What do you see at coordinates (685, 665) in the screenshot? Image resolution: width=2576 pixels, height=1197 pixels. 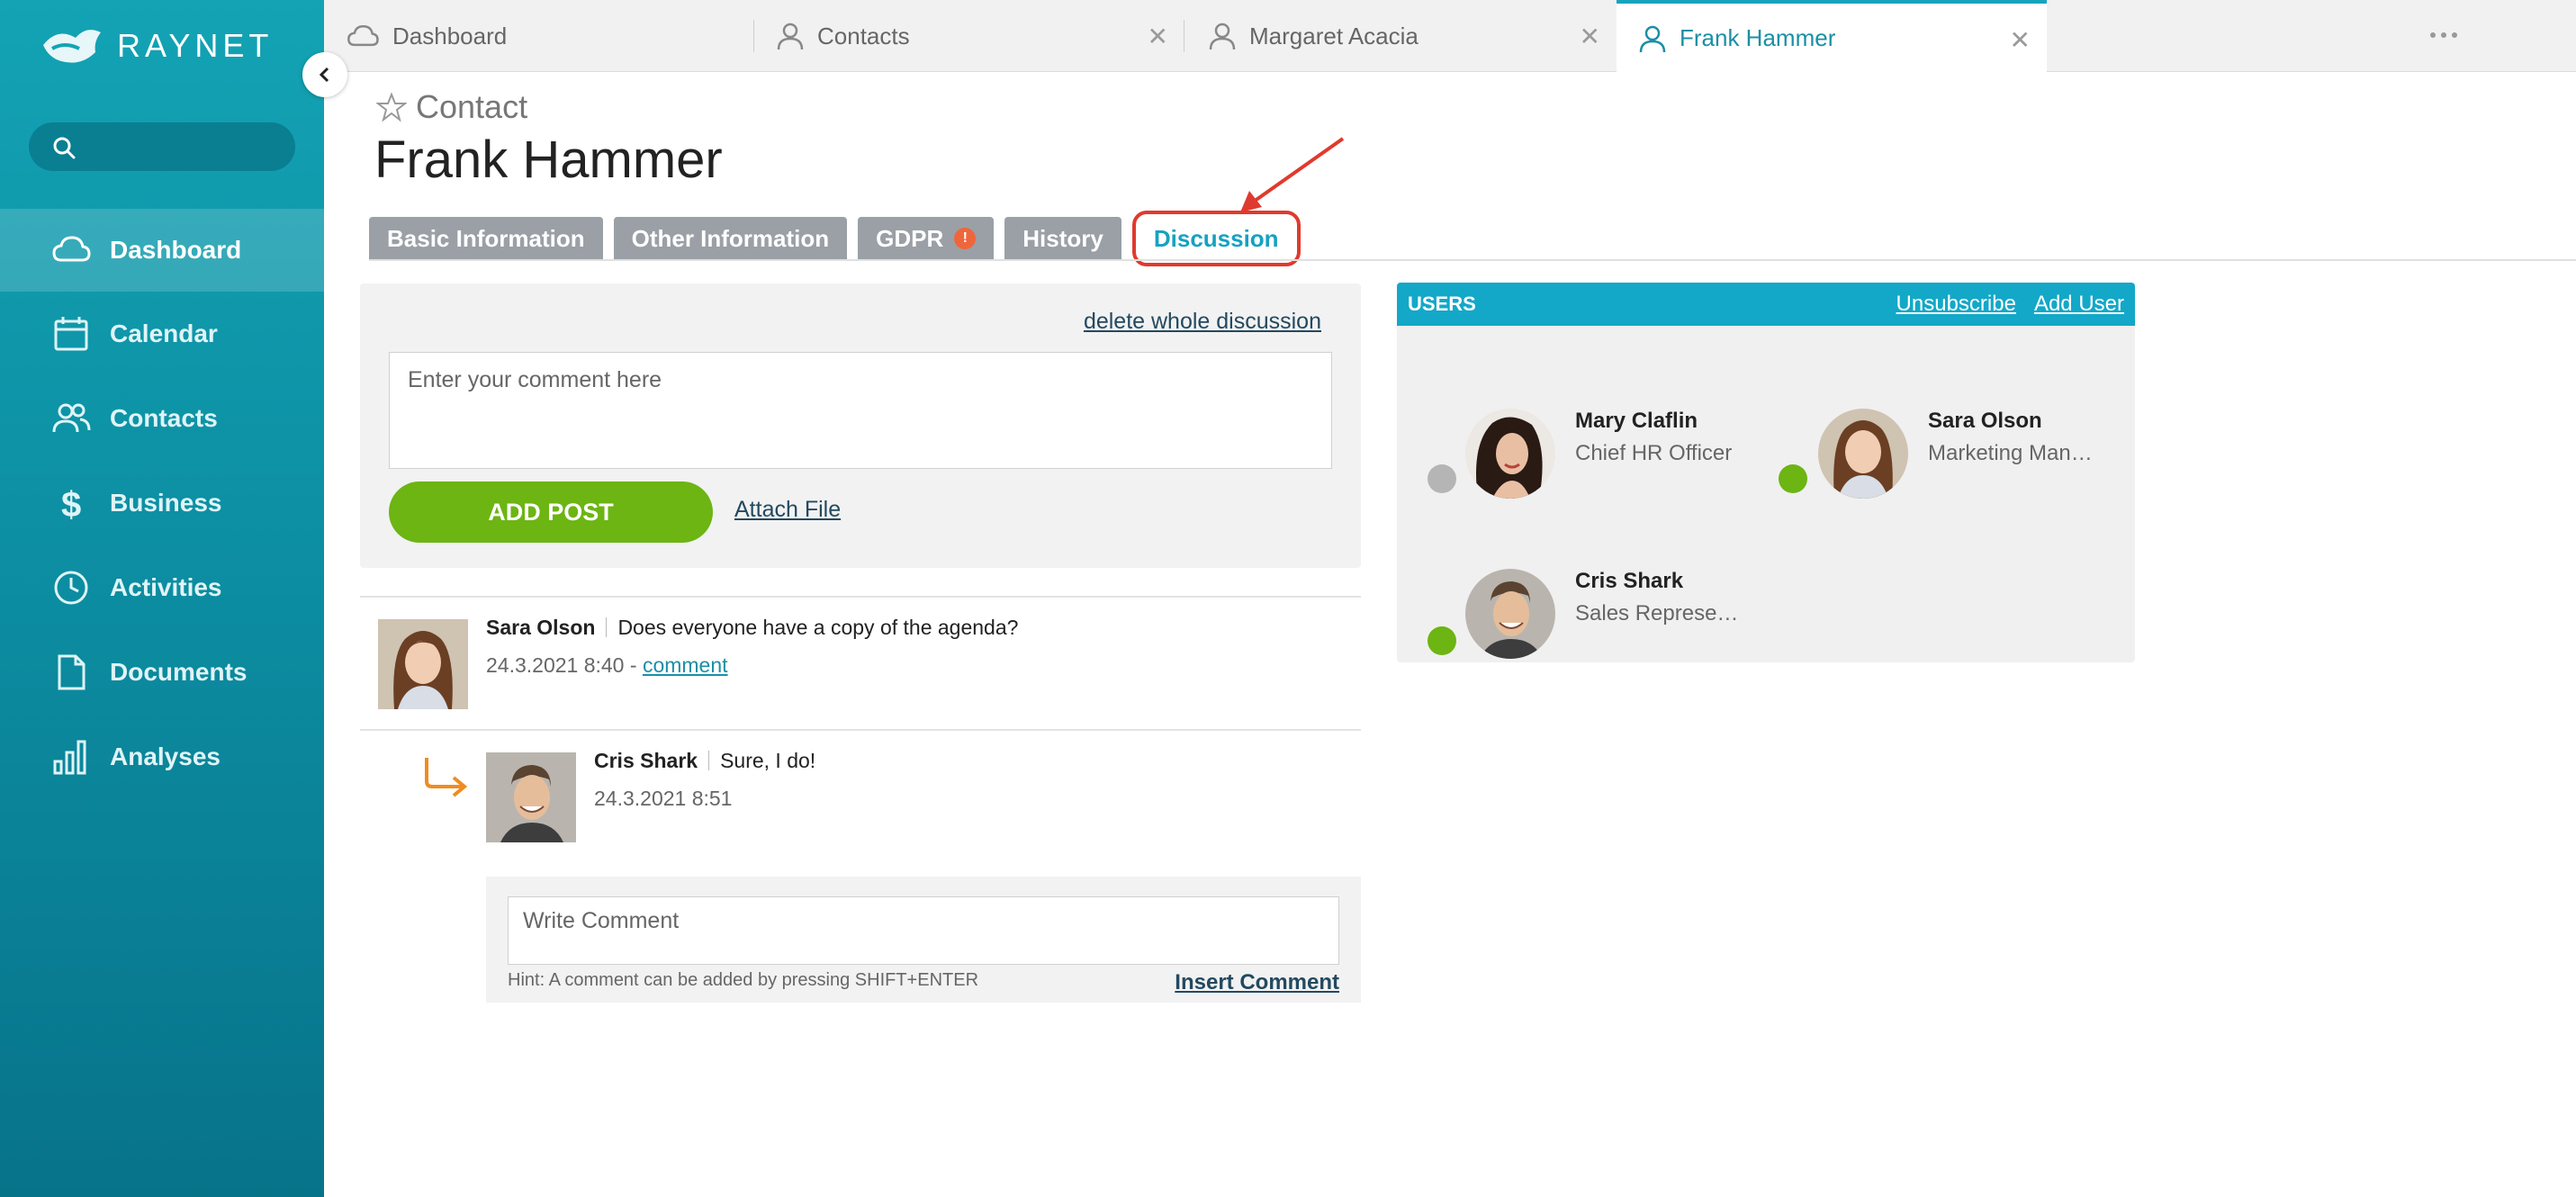 I see `comment-link: comment` at bounding box center [685, 665].